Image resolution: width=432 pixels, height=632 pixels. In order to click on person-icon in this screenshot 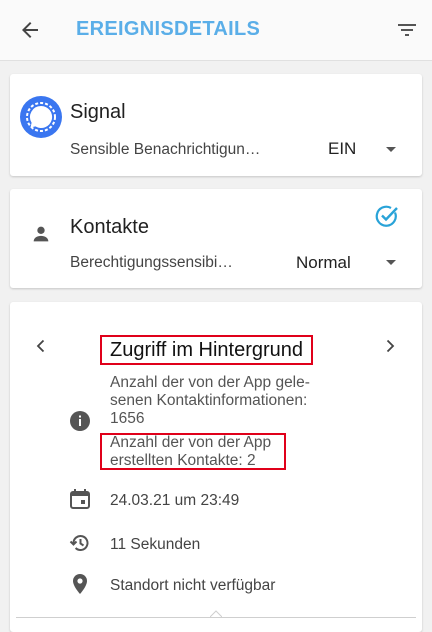, I will do `click(41, 234)`.